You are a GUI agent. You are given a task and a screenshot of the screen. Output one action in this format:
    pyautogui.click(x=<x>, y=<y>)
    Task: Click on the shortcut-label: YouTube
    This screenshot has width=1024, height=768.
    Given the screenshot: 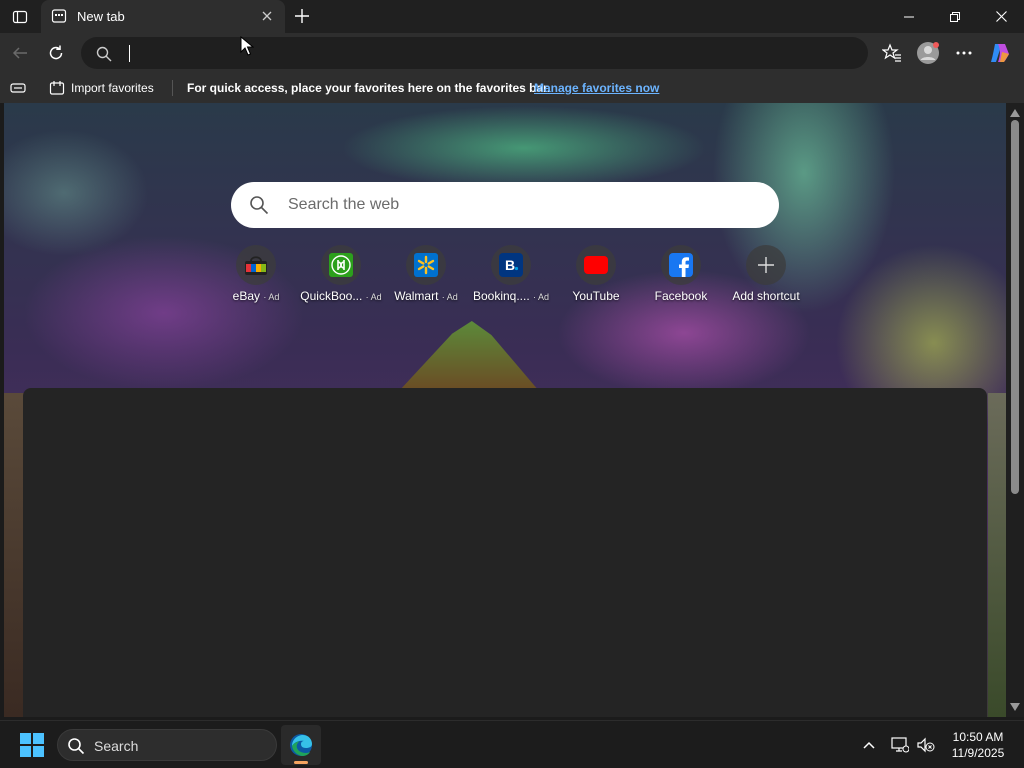 What is the action you would take?
    pyautogui.click(x=596, y=296)
    